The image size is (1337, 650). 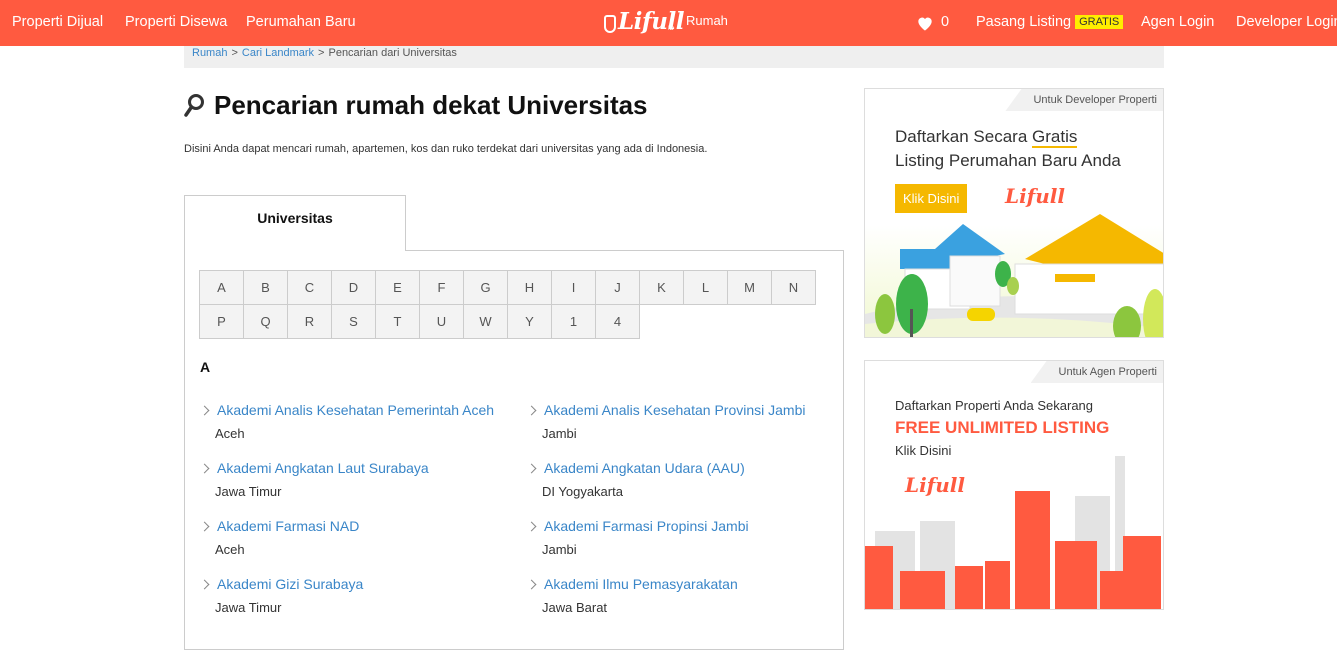 What do you see at coordinates (353, 321) in the screenshot?
I see `letter-s: S` at bounding box center [353, 321].